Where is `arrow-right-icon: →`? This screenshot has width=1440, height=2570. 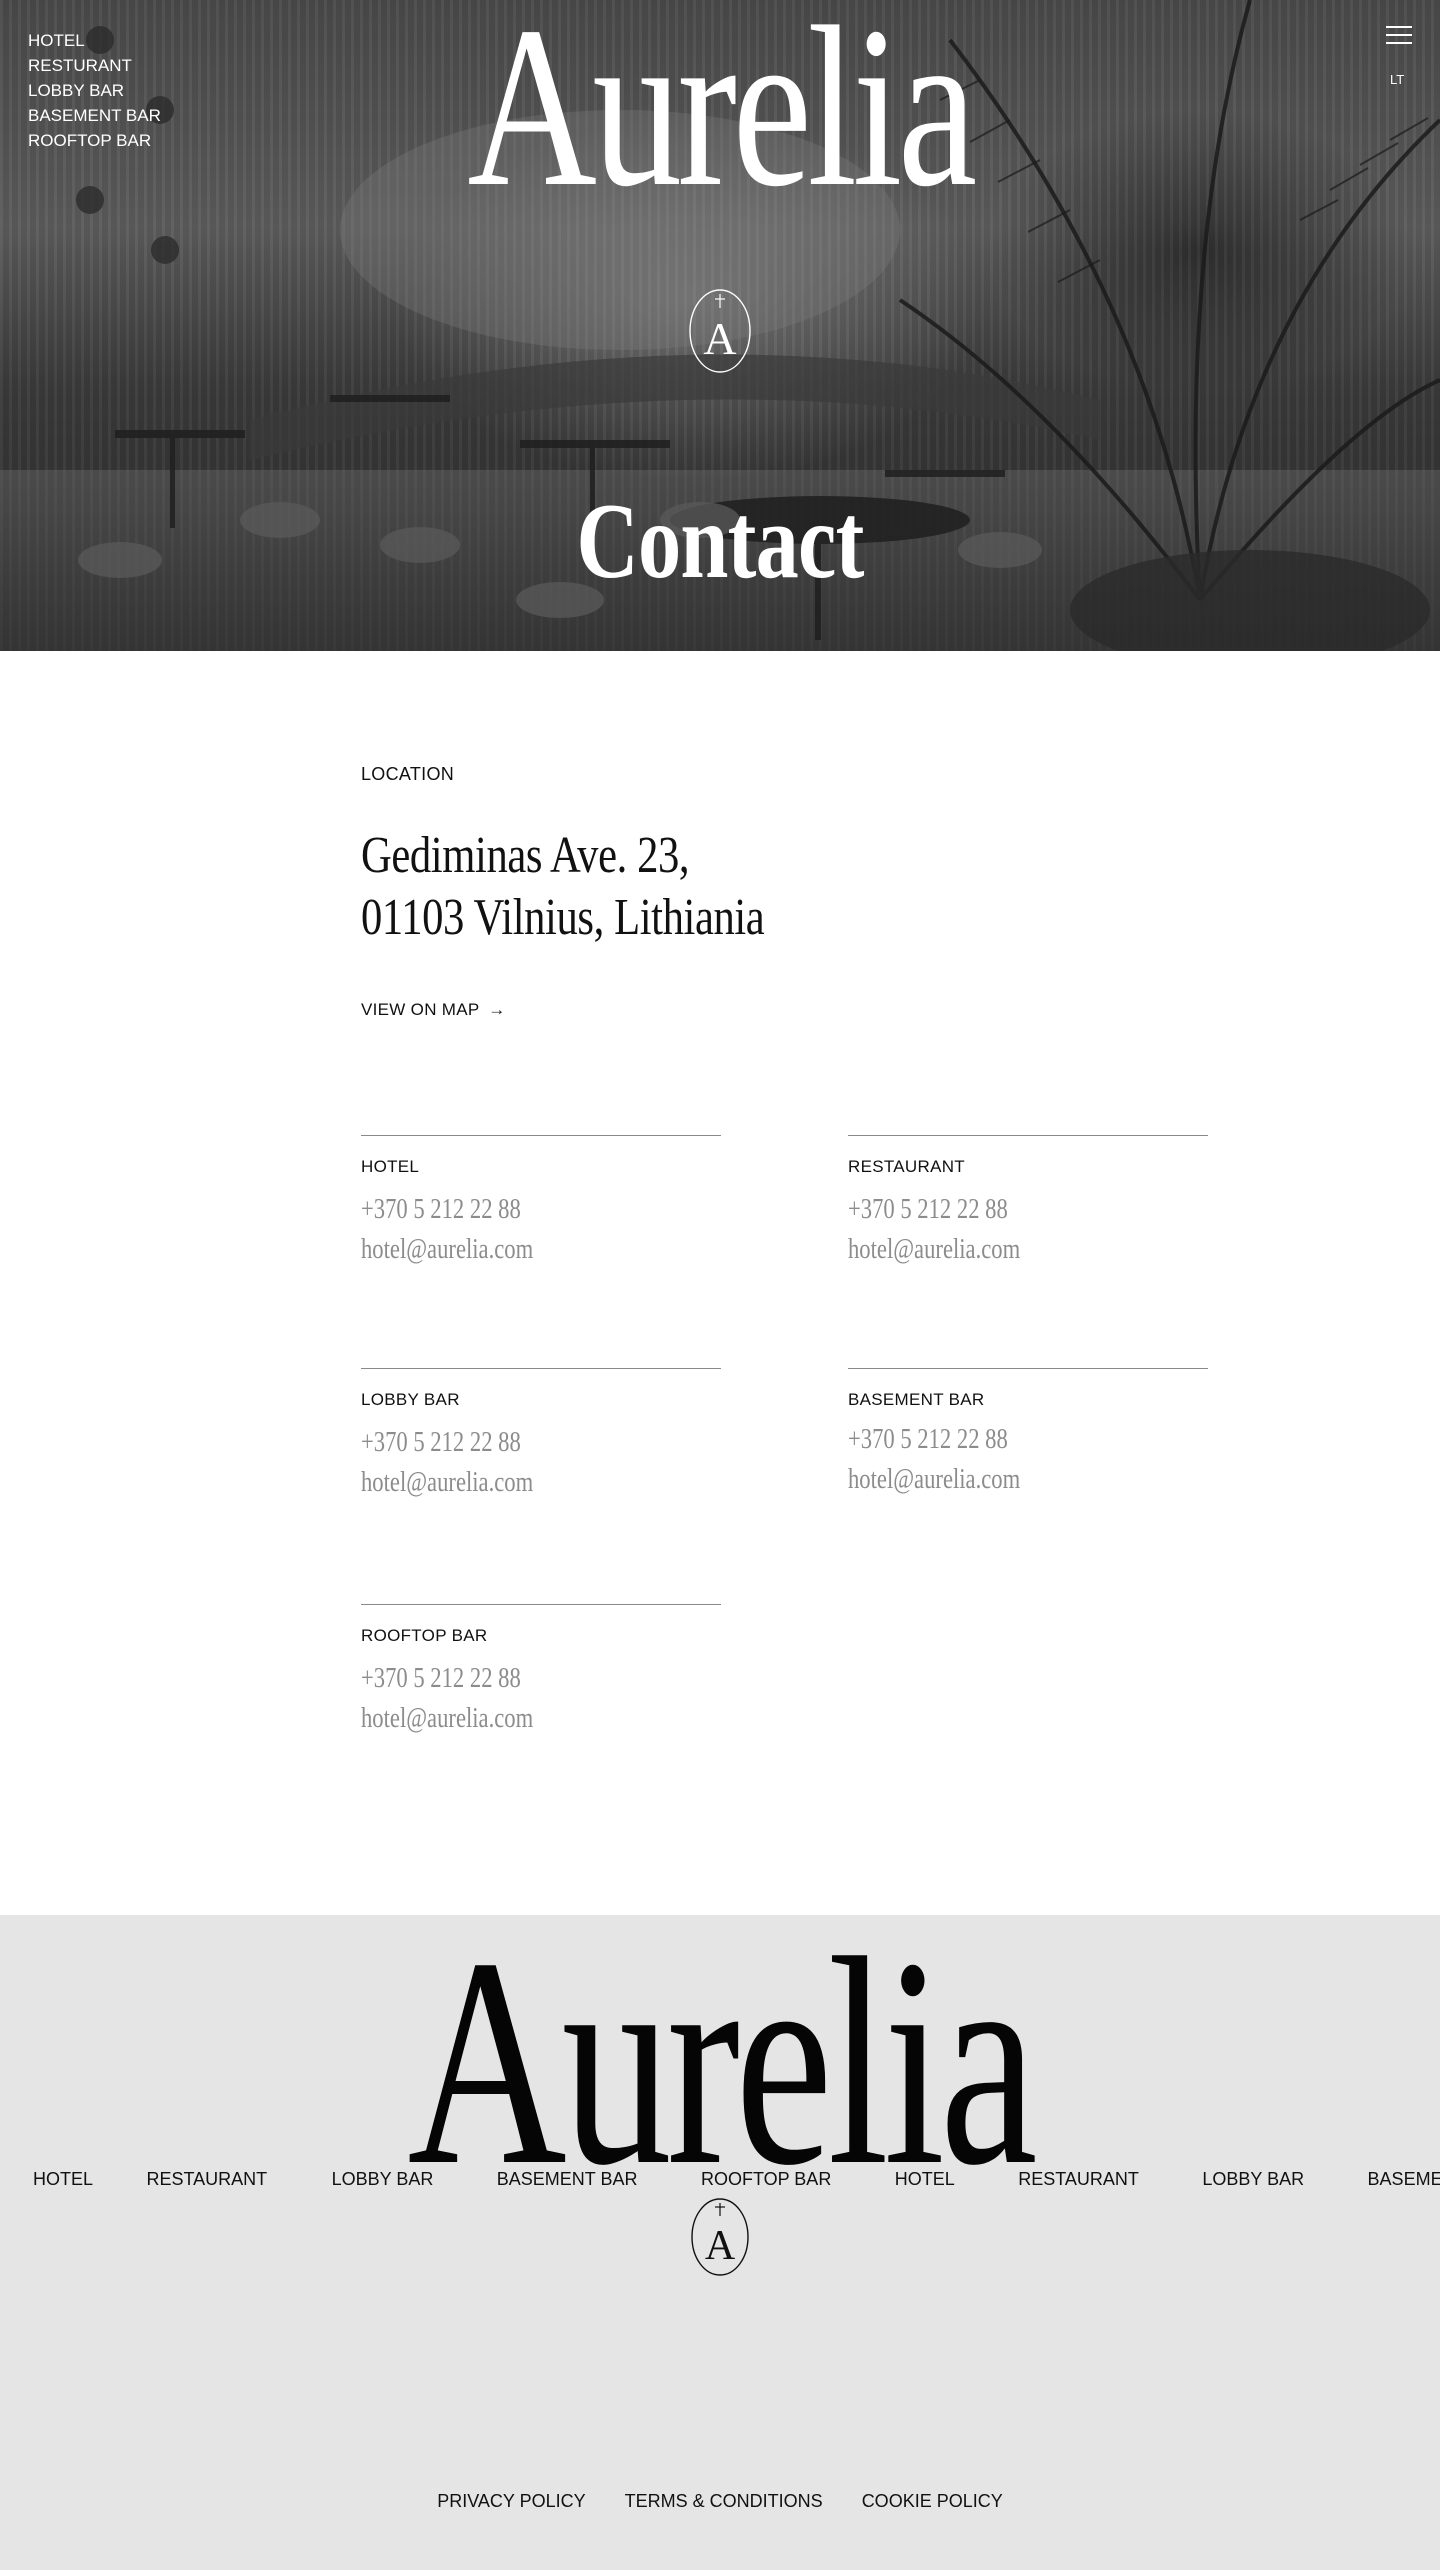 arrow-right-icon: → is located at coordinates (497, 1009).